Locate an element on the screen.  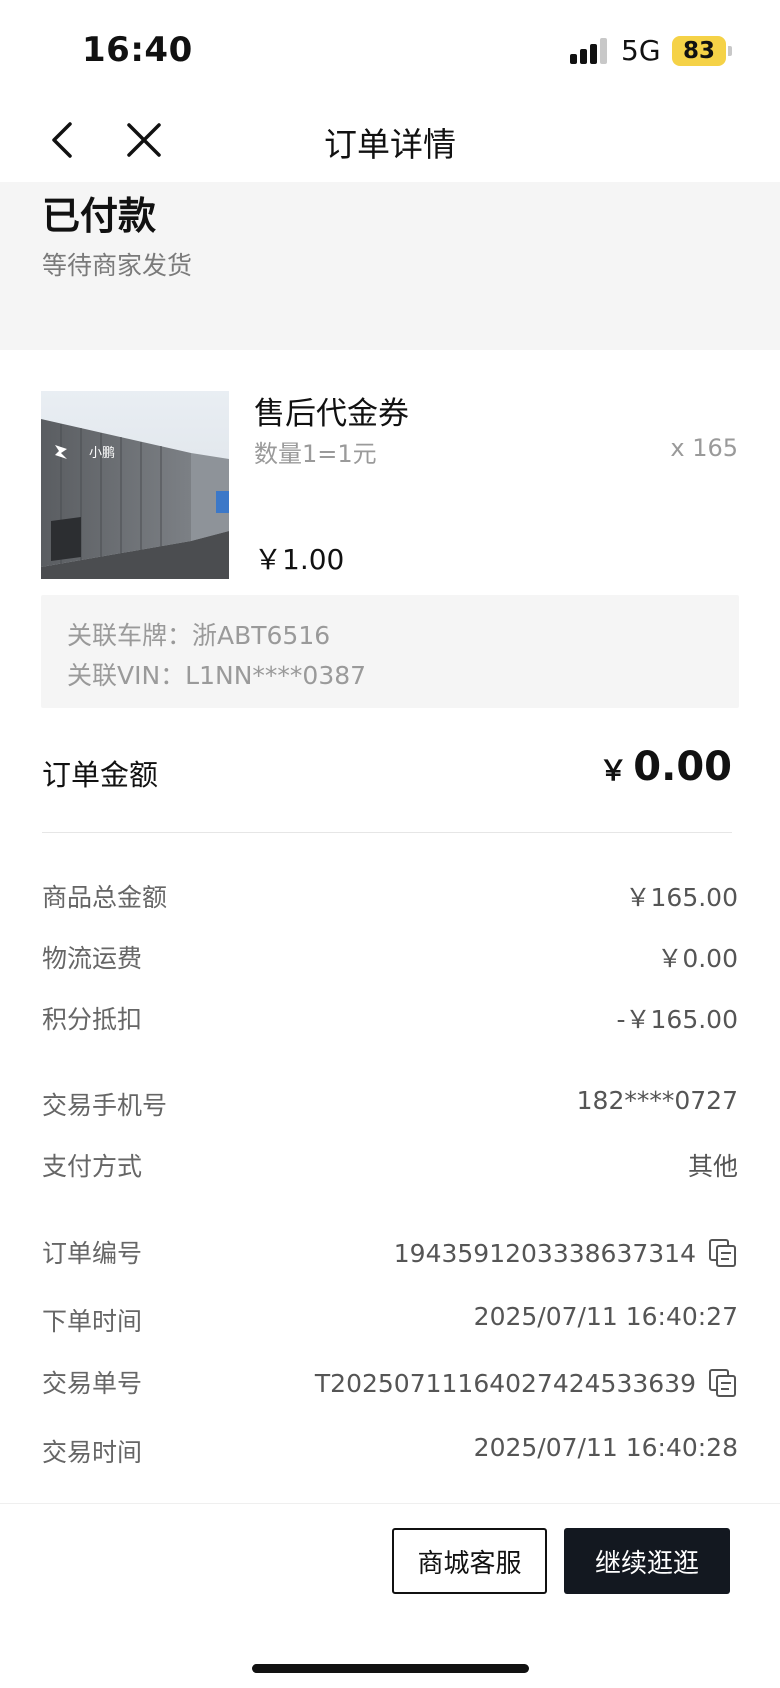
page-title: 订单详情 is located at coordinates (390, 144).